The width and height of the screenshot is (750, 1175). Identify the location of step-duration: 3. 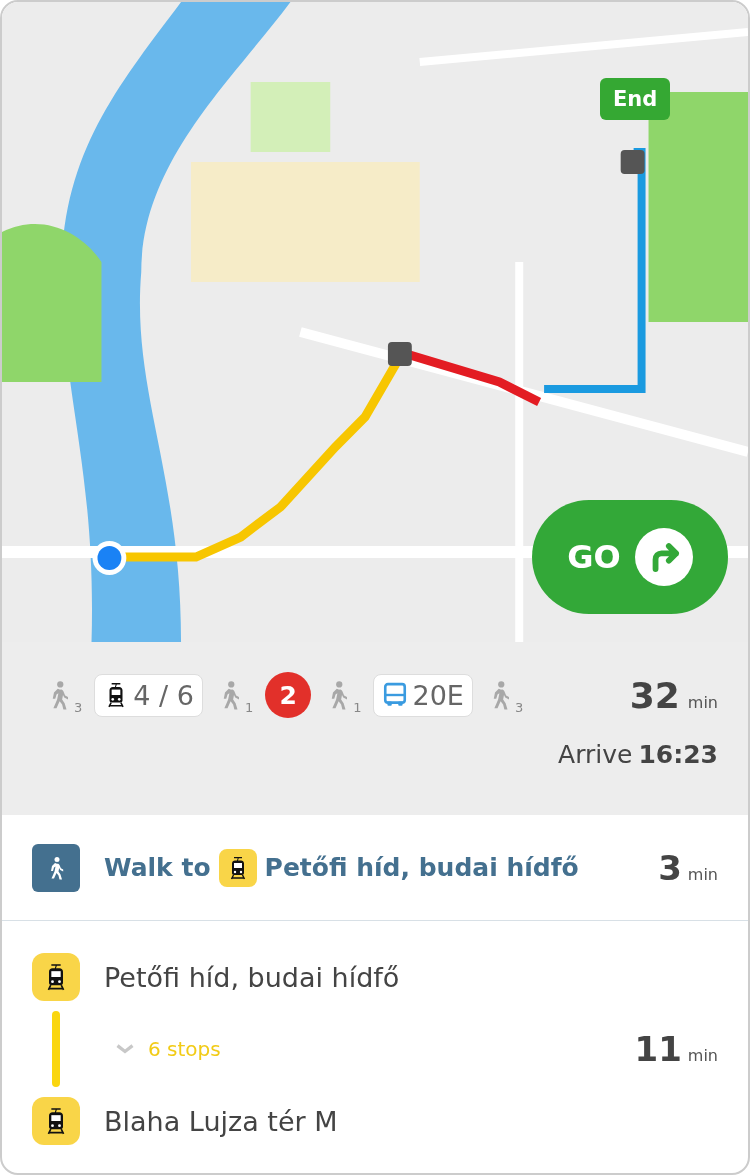
(670, 867).